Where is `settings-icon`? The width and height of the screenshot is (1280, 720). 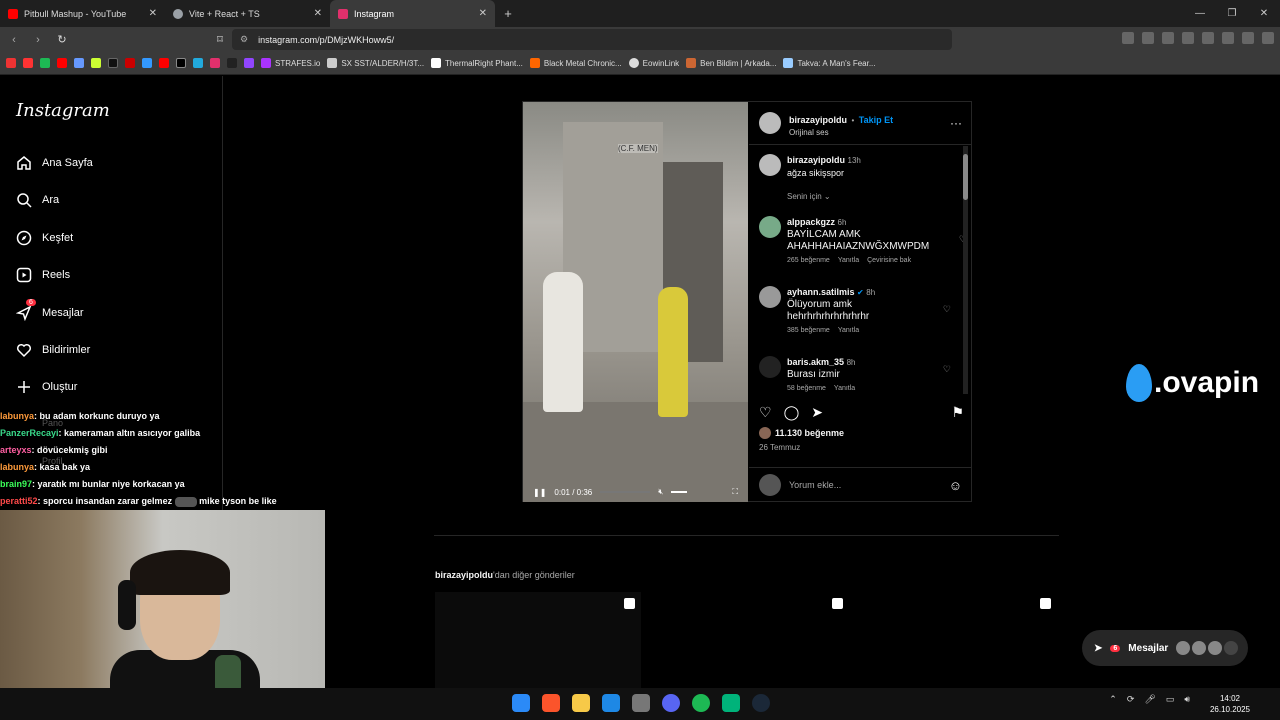
settings-icon is located at coordinates (641, 703).